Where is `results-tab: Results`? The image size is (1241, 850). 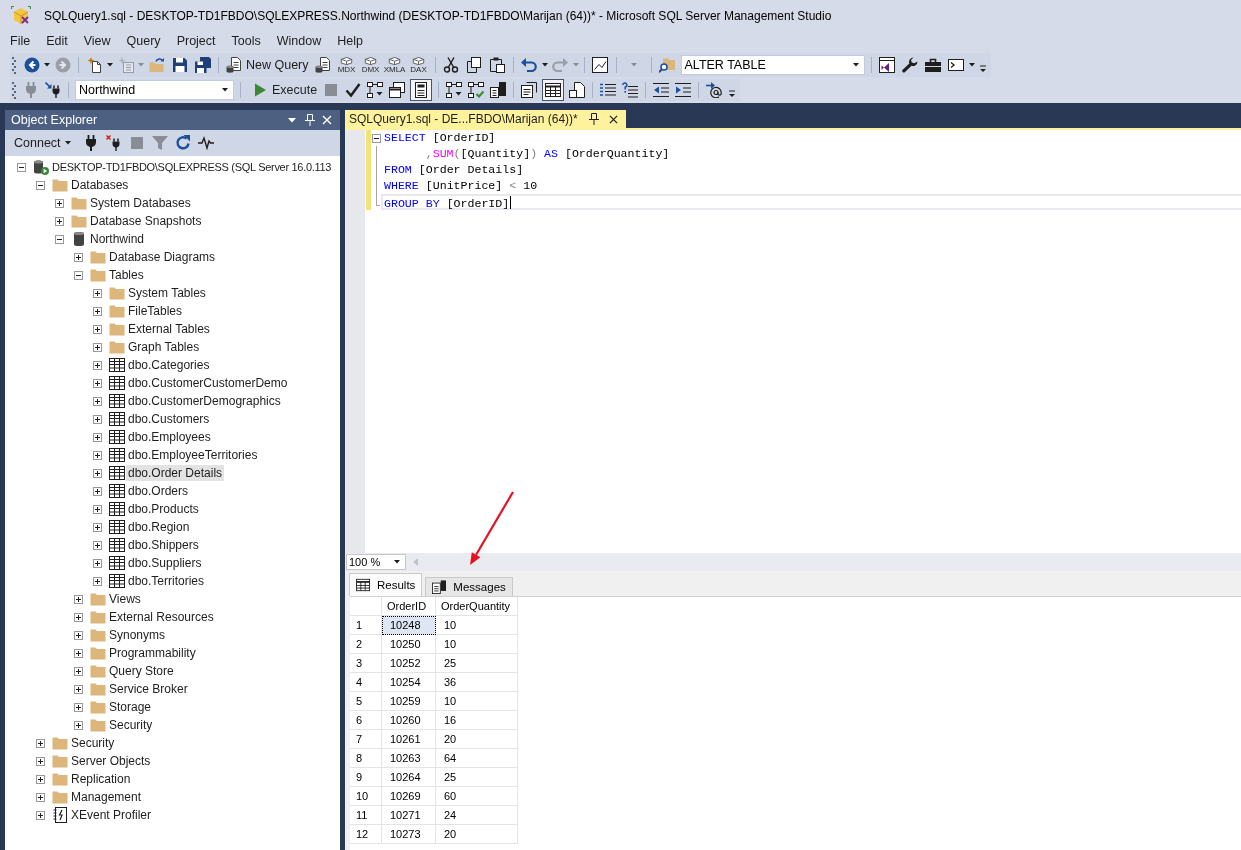
results-tab: Results is located at coordinates (386, 584).